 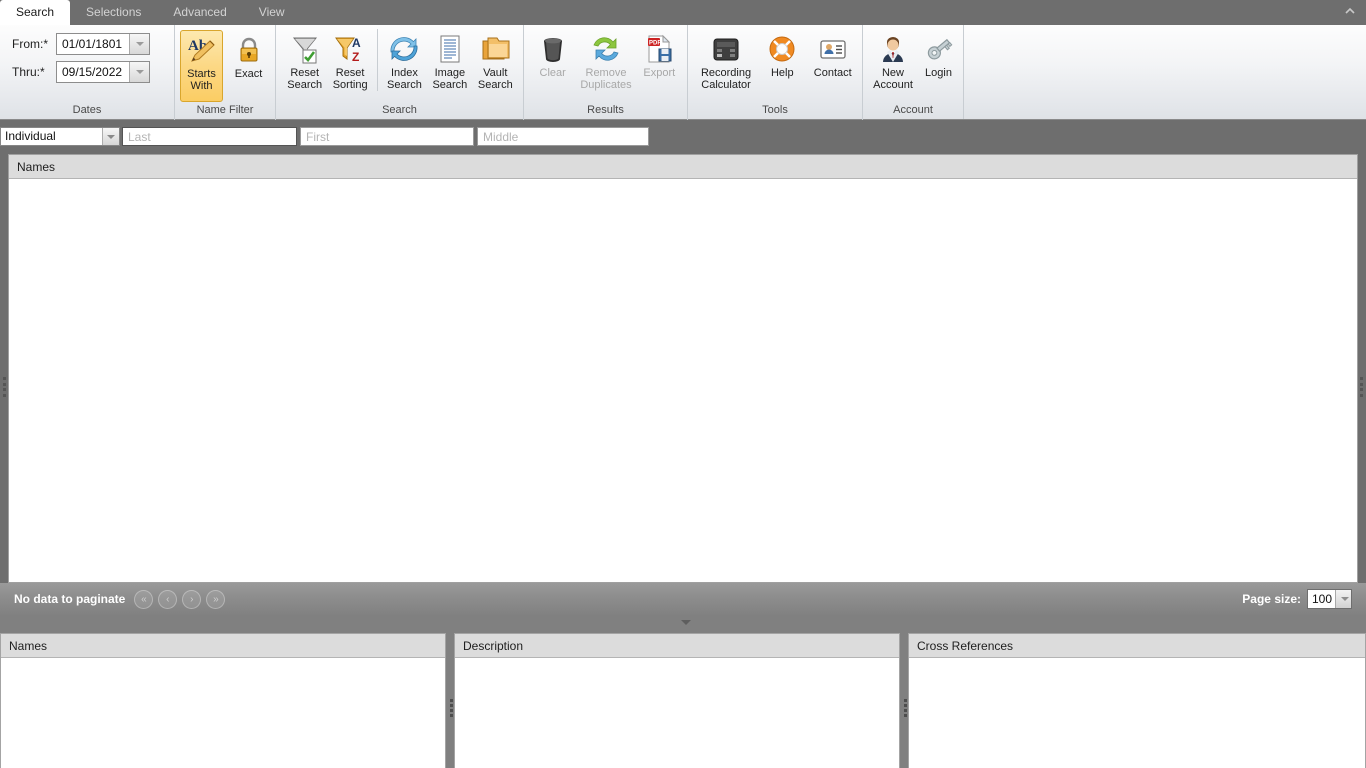 I want to click on tab-search: Search, so click(x=35, y=12).